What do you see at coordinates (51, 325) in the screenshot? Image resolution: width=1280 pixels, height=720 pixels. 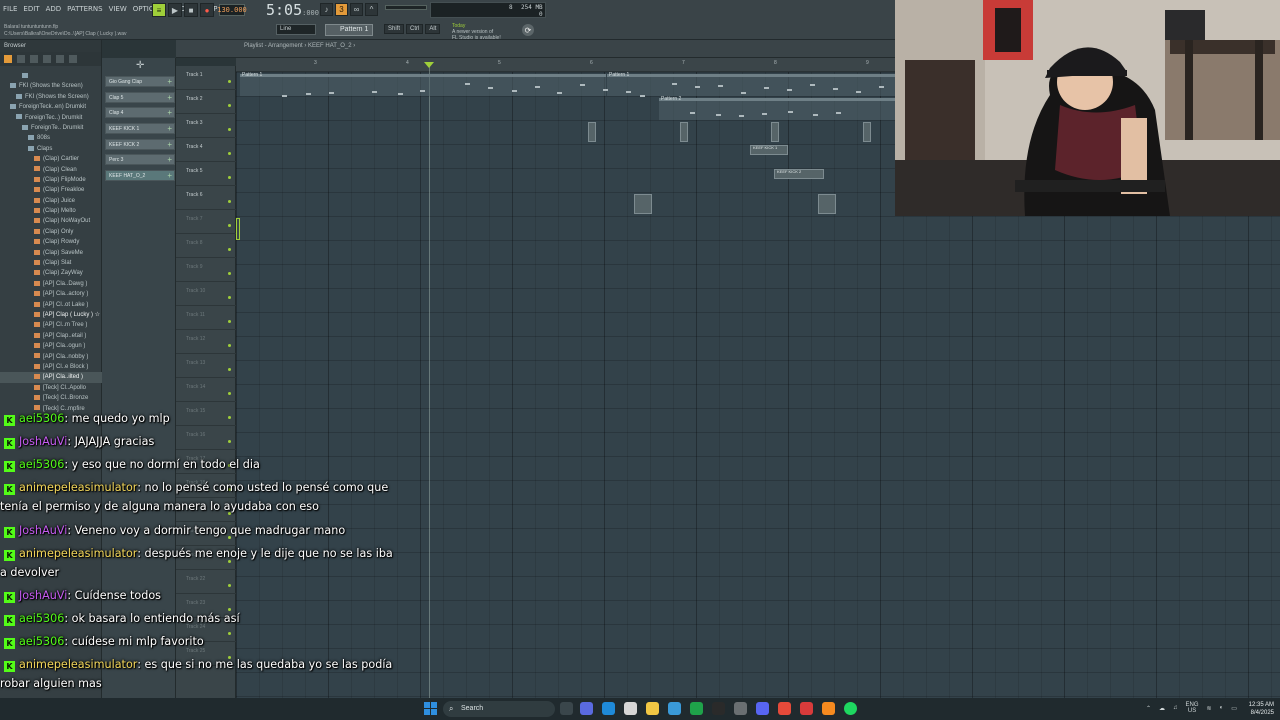 I see `browser-item: [AP] Cl..m Tree )` at bounding box center [51, 325].